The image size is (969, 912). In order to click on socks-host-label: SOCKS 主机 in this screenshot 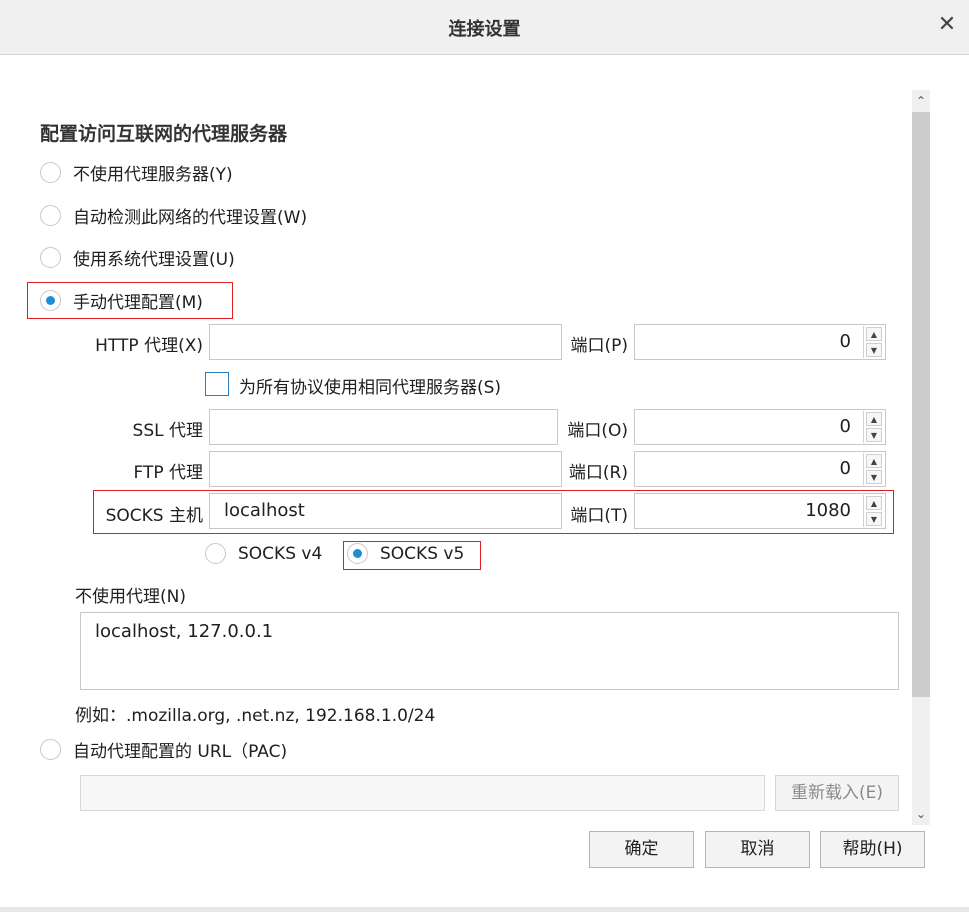, I will do `click(154, 516)`.